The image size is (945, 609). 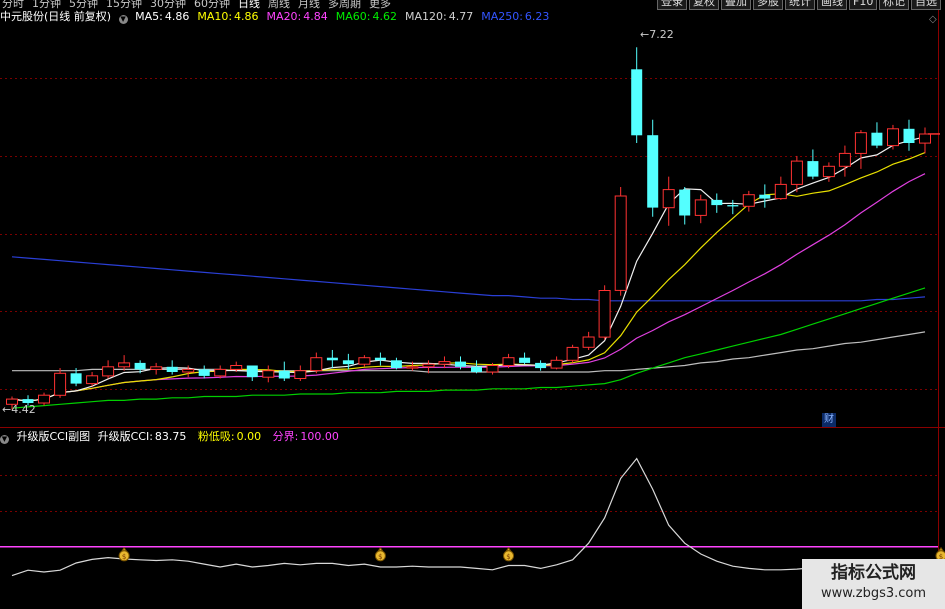 I want to click on financial-report-badge: 财, so click(x=829, y=420).